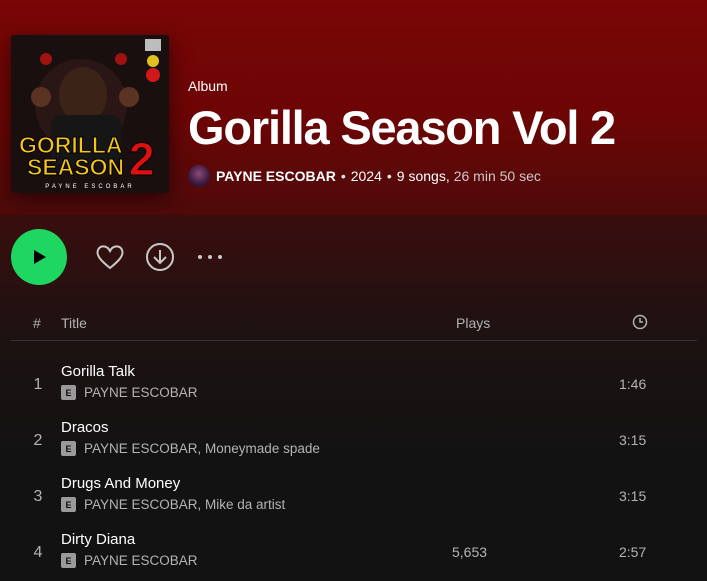 Image resolution: width=707 pixels, height=581 pixels. Describe the element at coordinates (423, 176) in the screenshot. I see `album-song-count: 9 songs,` at that location.